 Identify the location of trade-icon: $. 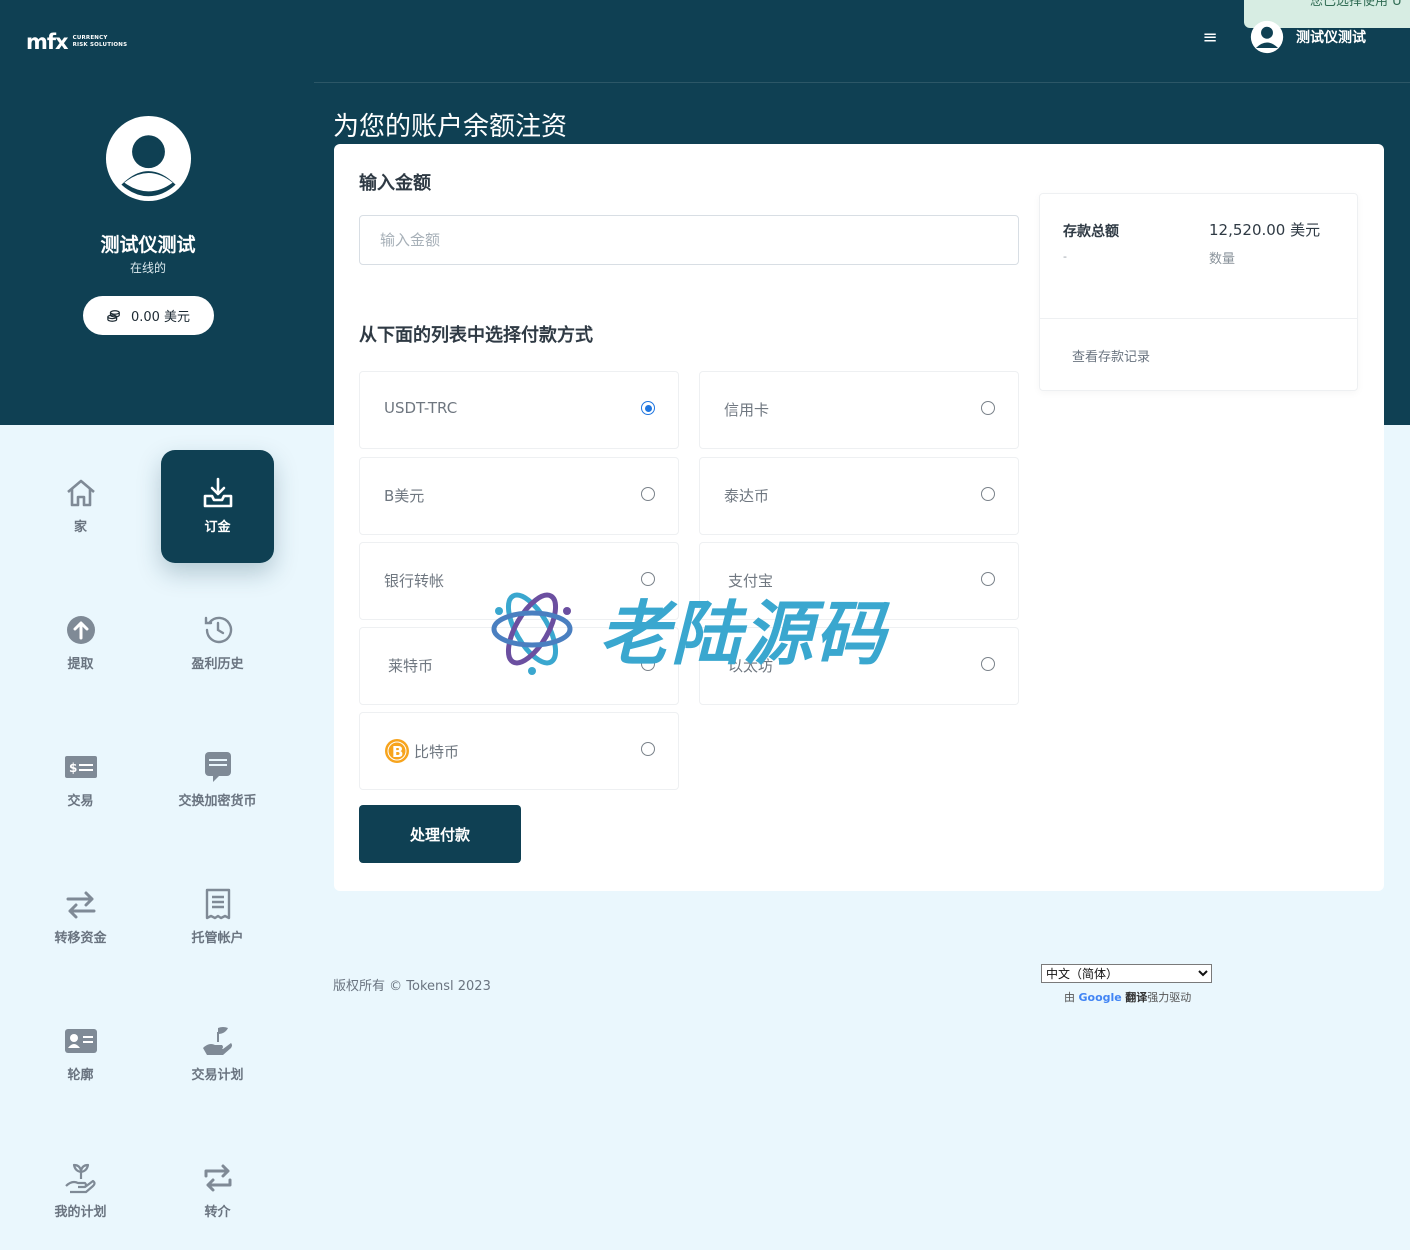
(80, 767).